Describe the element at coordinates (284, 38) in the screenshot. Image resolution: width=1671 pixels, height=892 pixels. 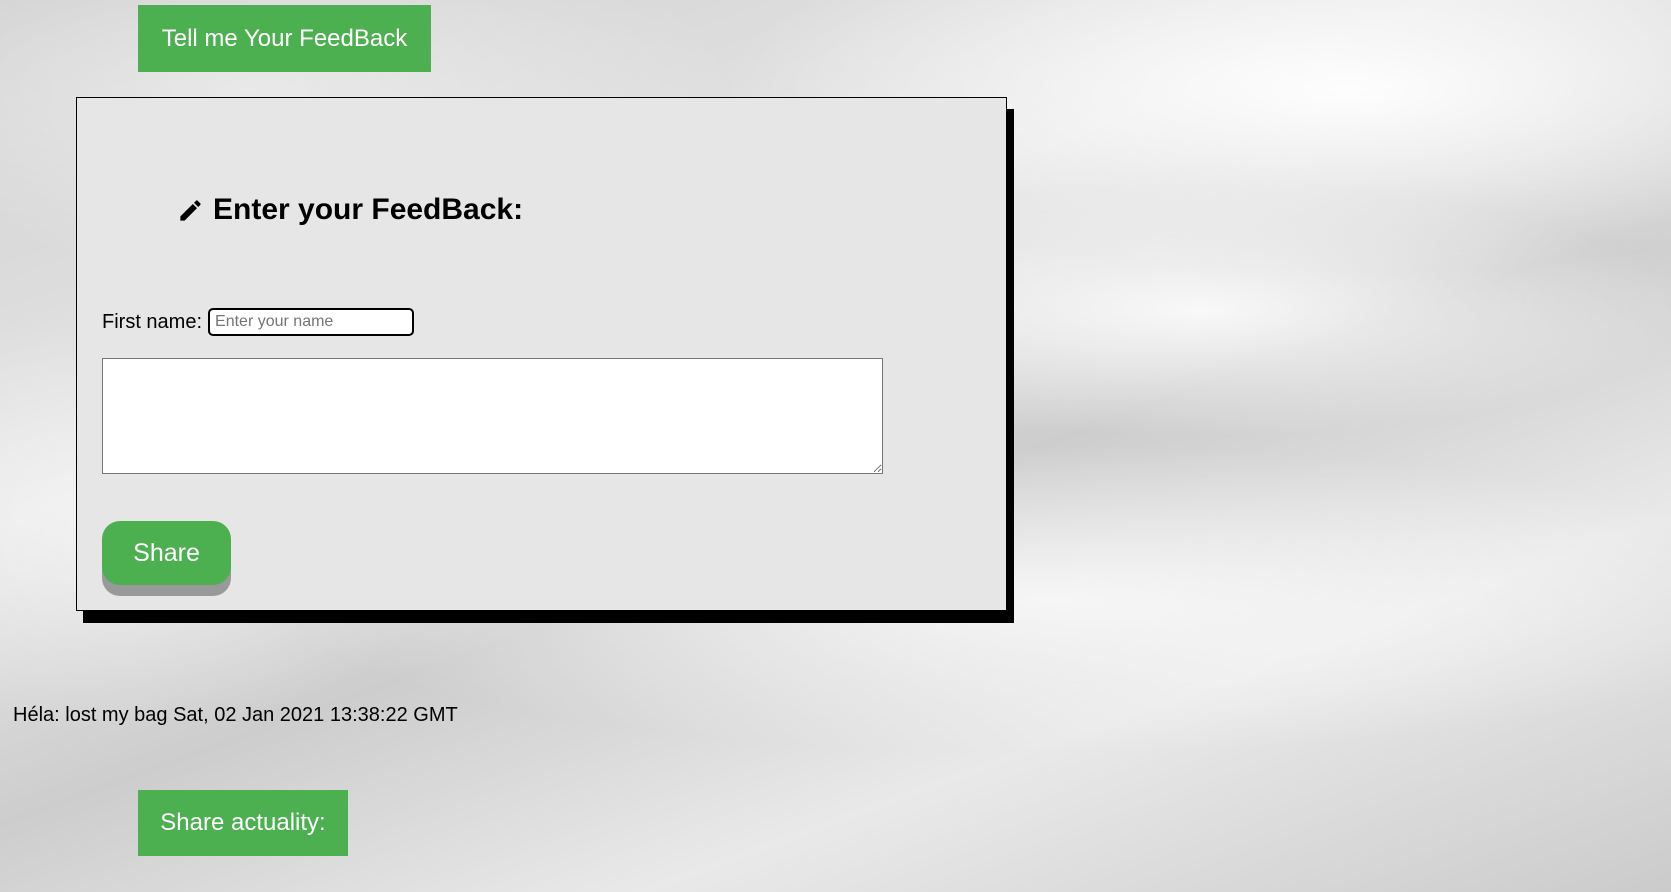
I see `tell-feedback-button: Tell me Your FeedBack` at that location.